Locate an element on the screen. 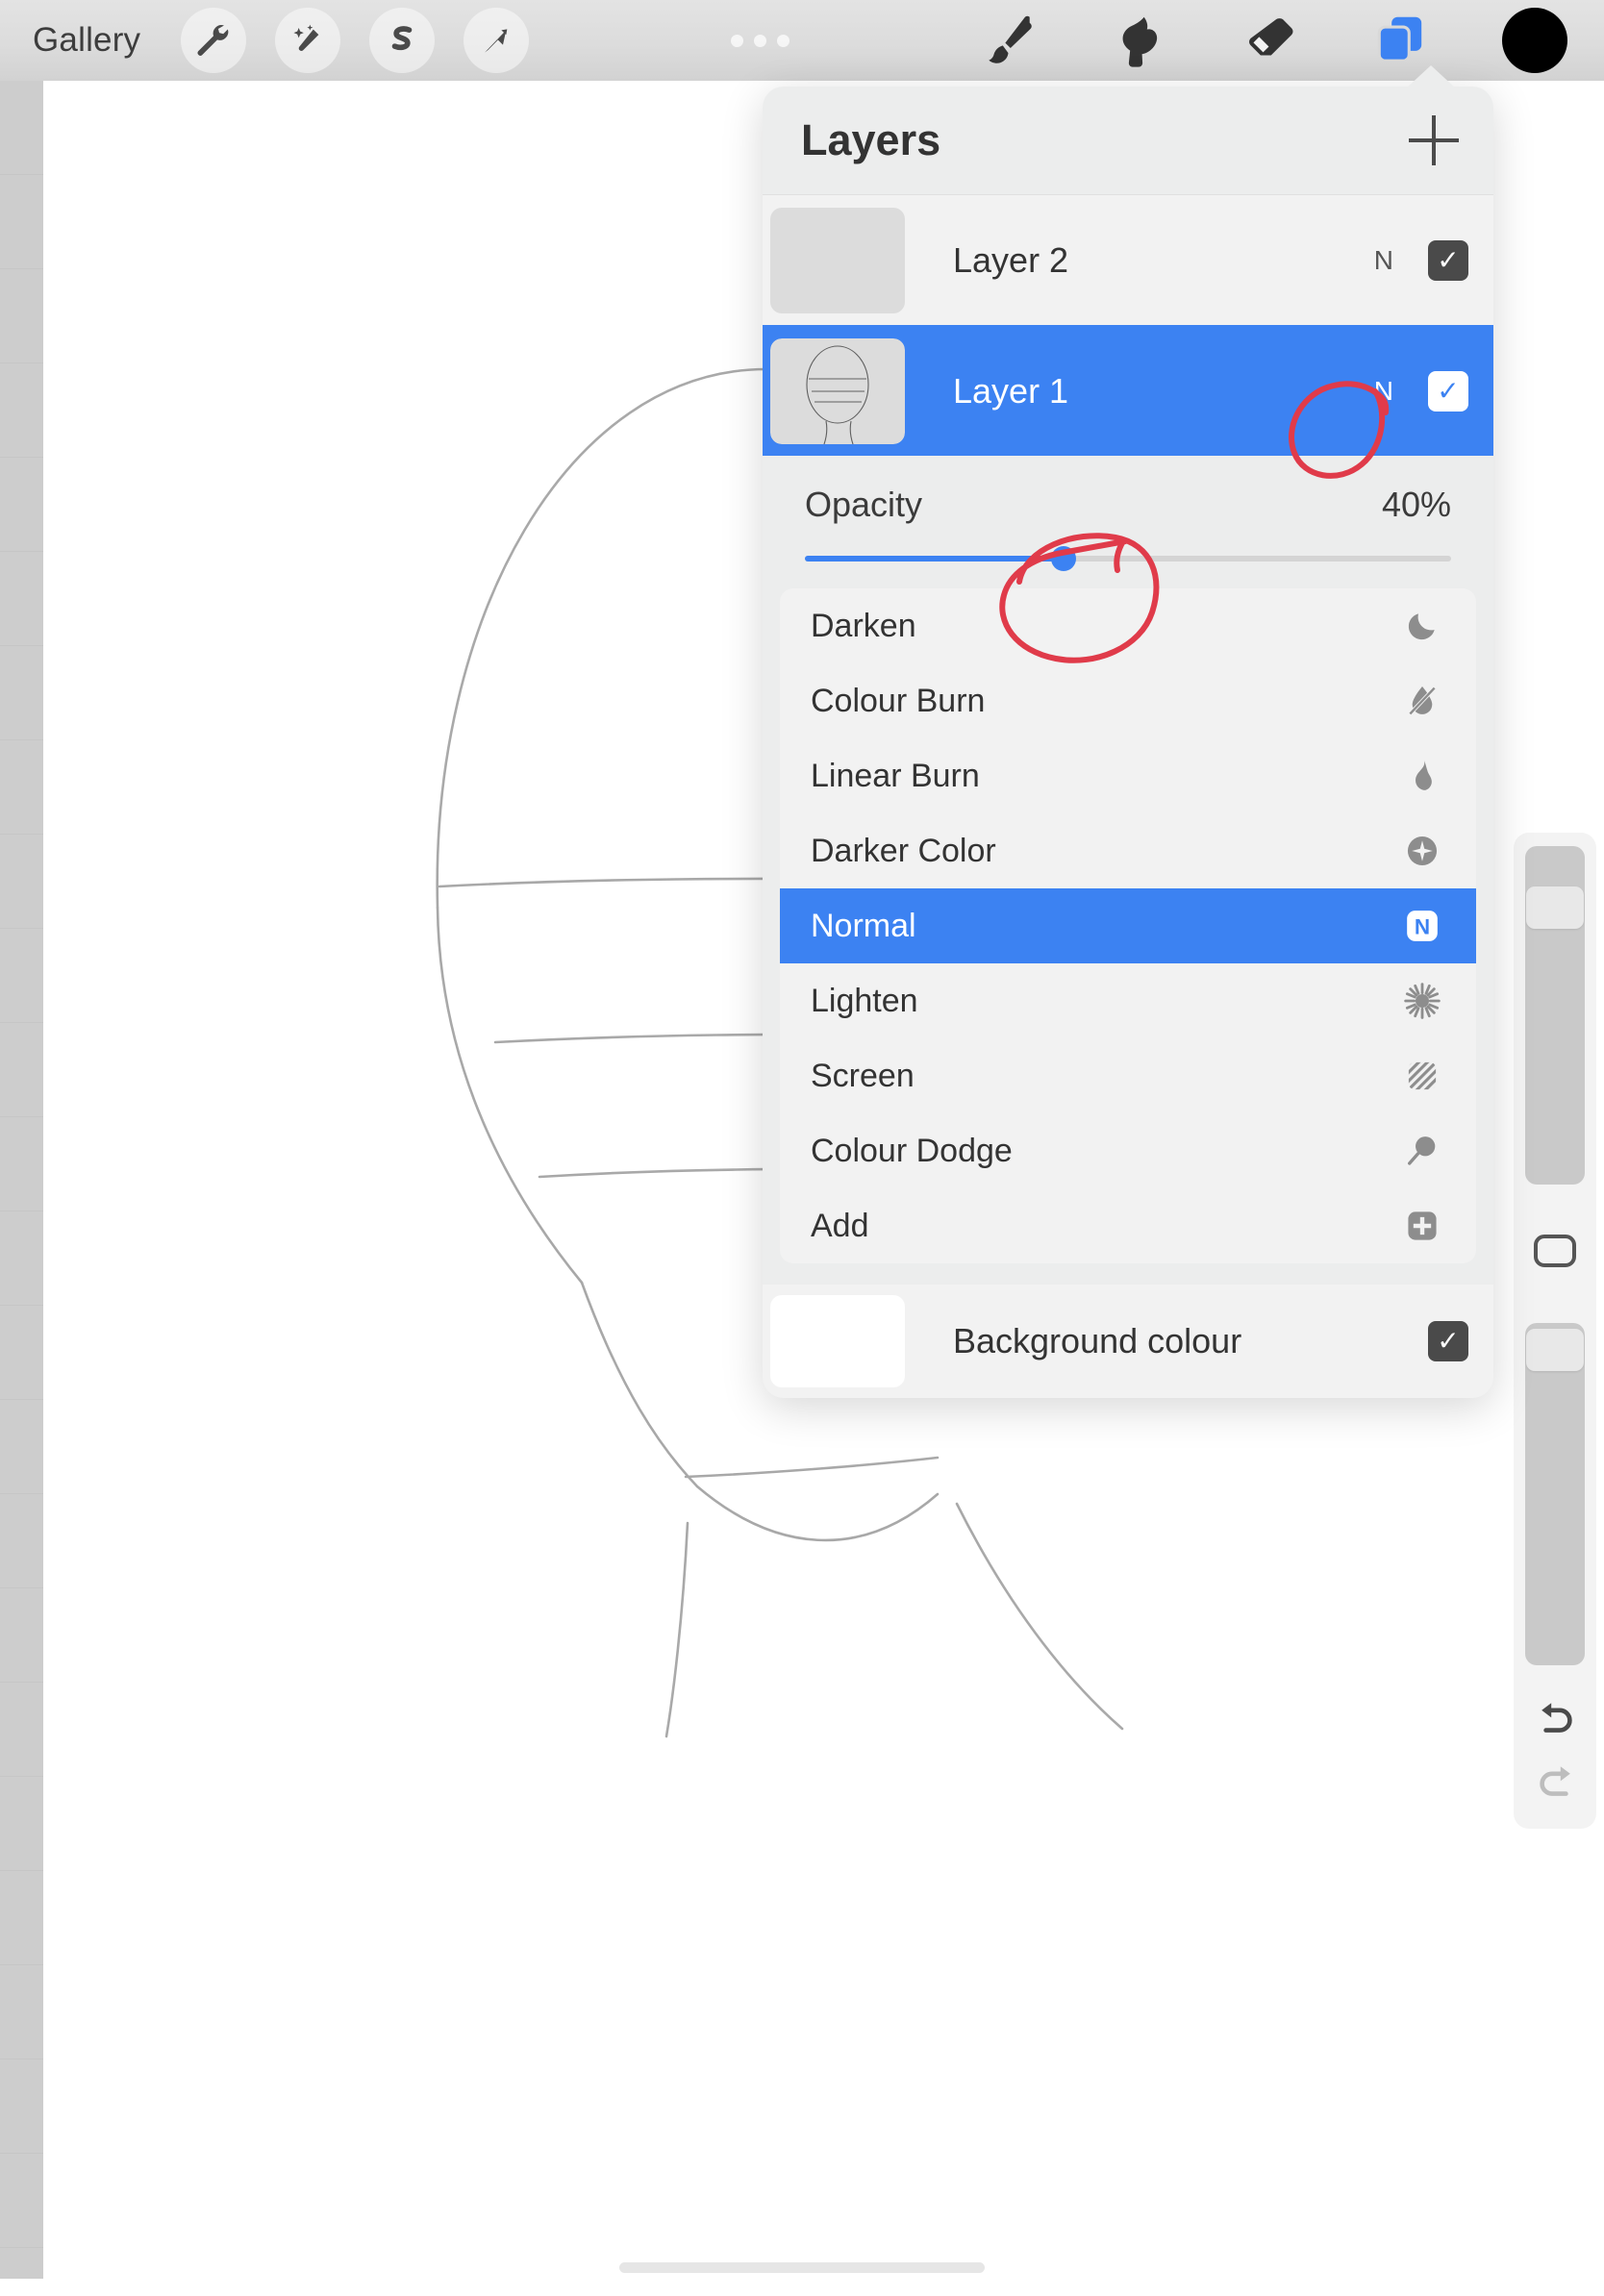  flame-icon is located at coordinates (1422, 776).